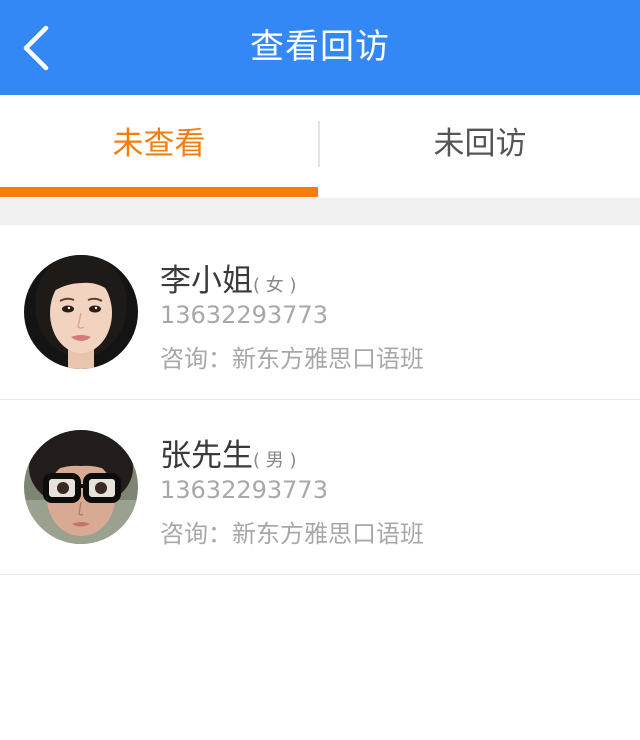 The image size is (640, 740). I want to click on contact-name: 张先生, so click(206, 456).